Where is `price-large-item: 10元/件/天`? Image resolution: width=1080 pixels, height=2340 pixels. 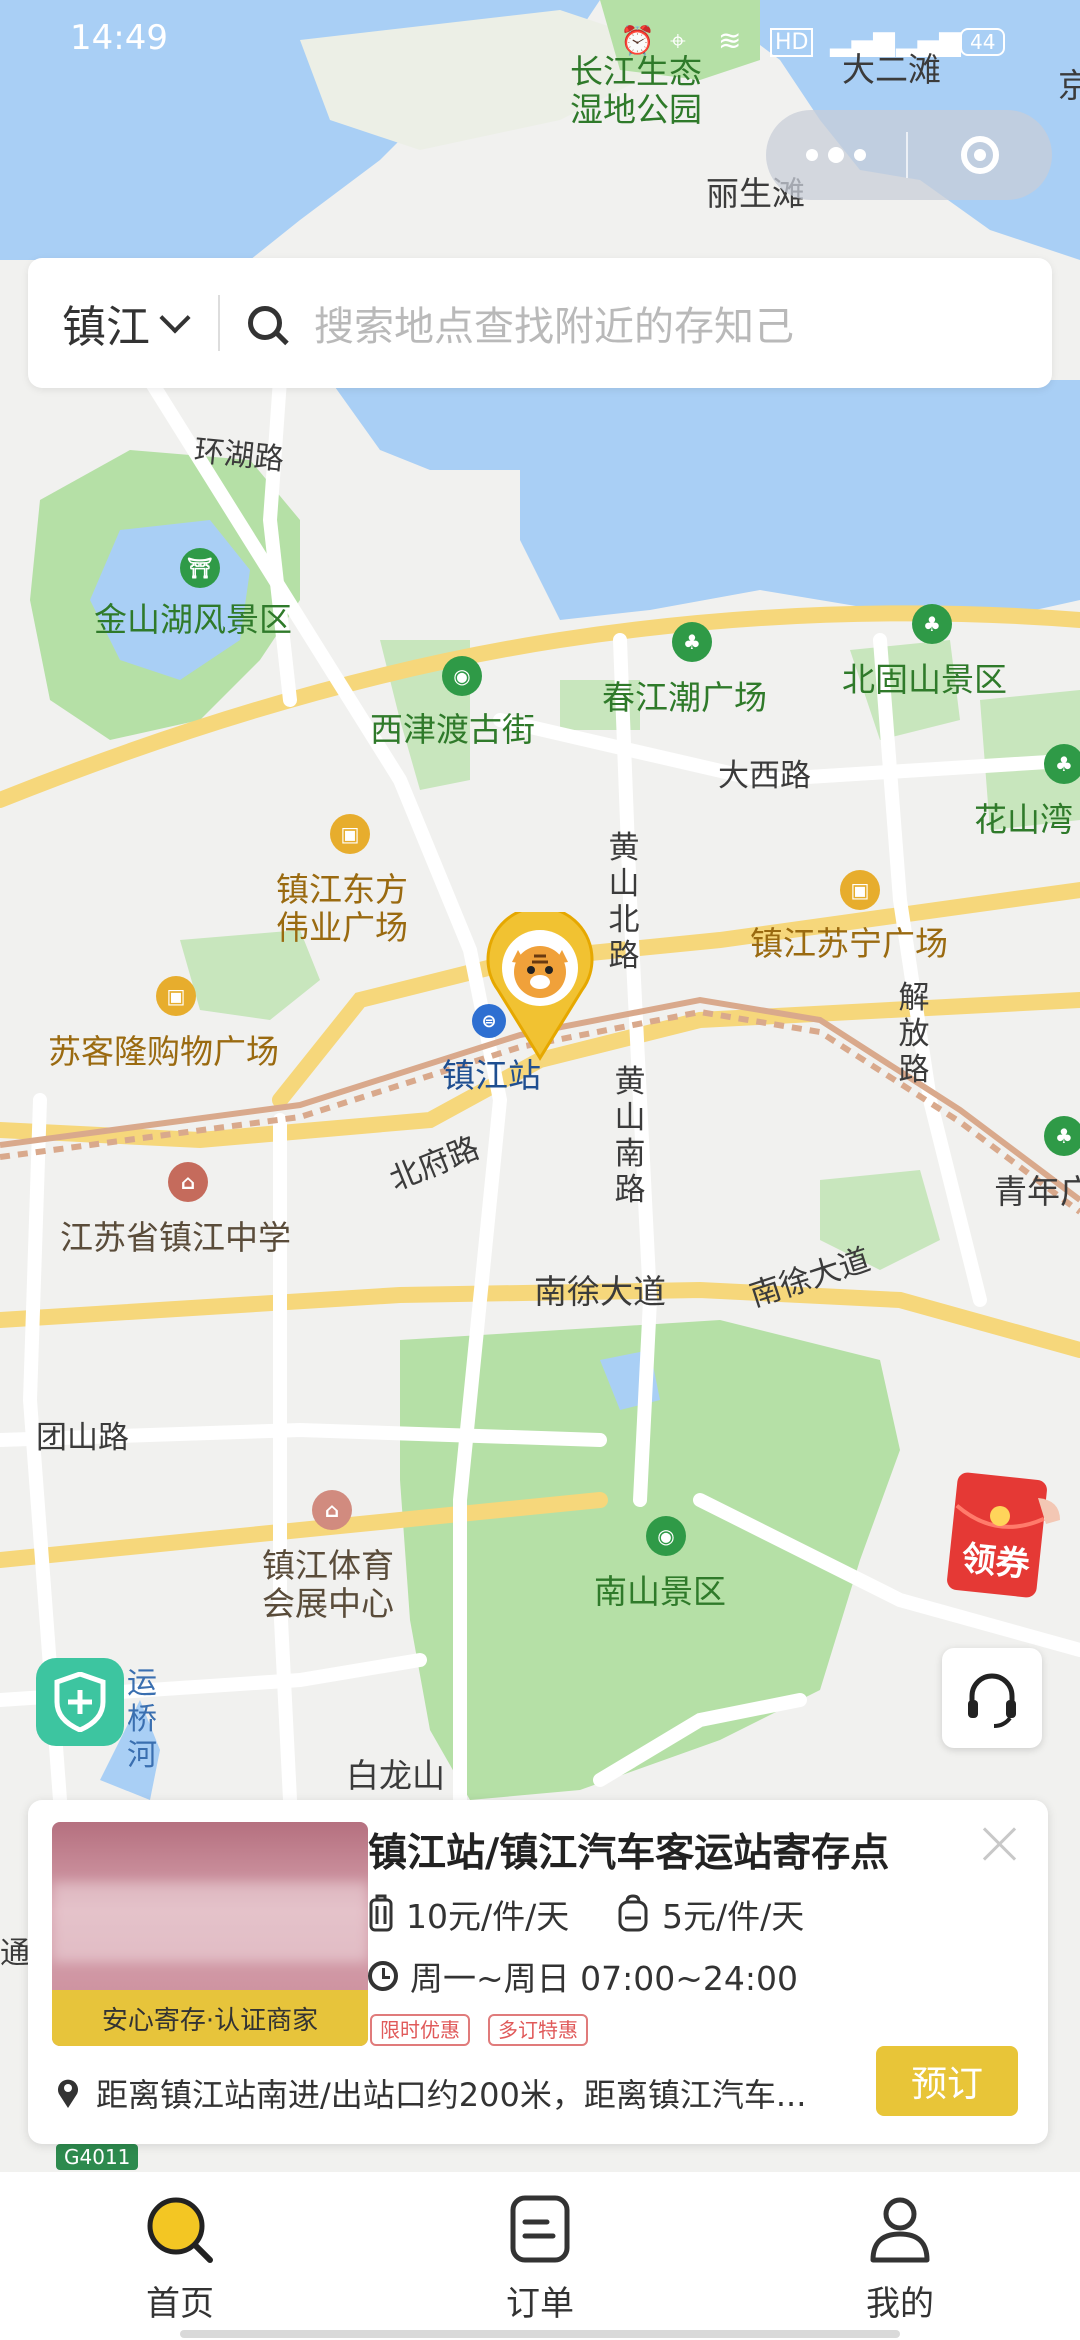
price-large-item: 10元/件/天 is located at coordinates (468, 1914).